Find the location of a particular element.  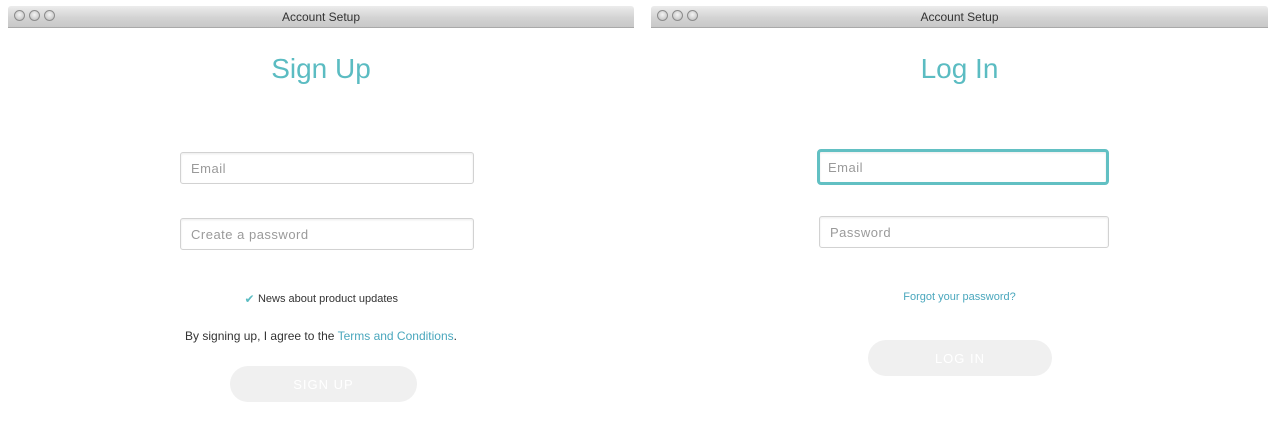

page-title: Log In is located at coordinates (959, 68).